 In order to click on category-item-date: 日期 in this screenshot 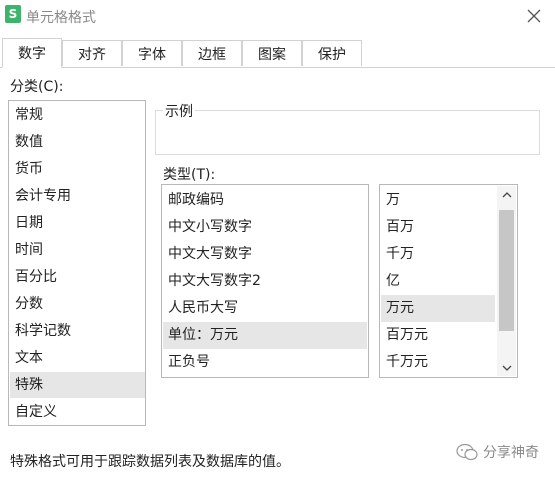, I will do `click(77, 223)`.